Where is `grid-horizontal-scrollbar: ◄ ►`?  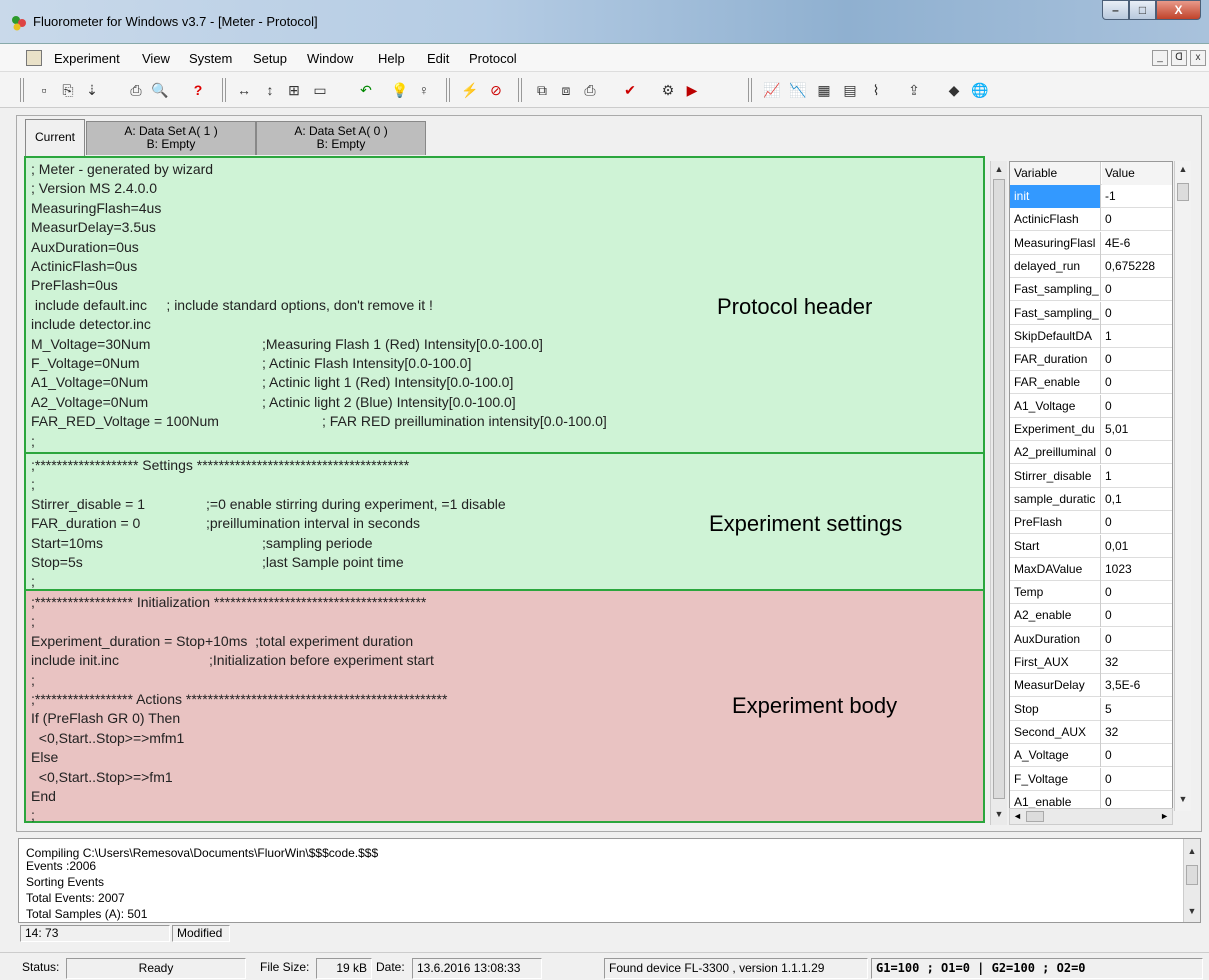
grid-horizontal-scrollbar: ◄ ► is located at coordinates (1091, 816).